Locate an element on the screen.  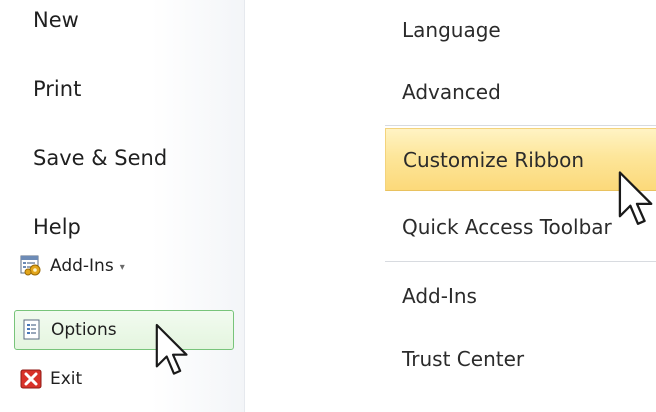
addins-label: Add-Ins is located at coordinates (82, 266).